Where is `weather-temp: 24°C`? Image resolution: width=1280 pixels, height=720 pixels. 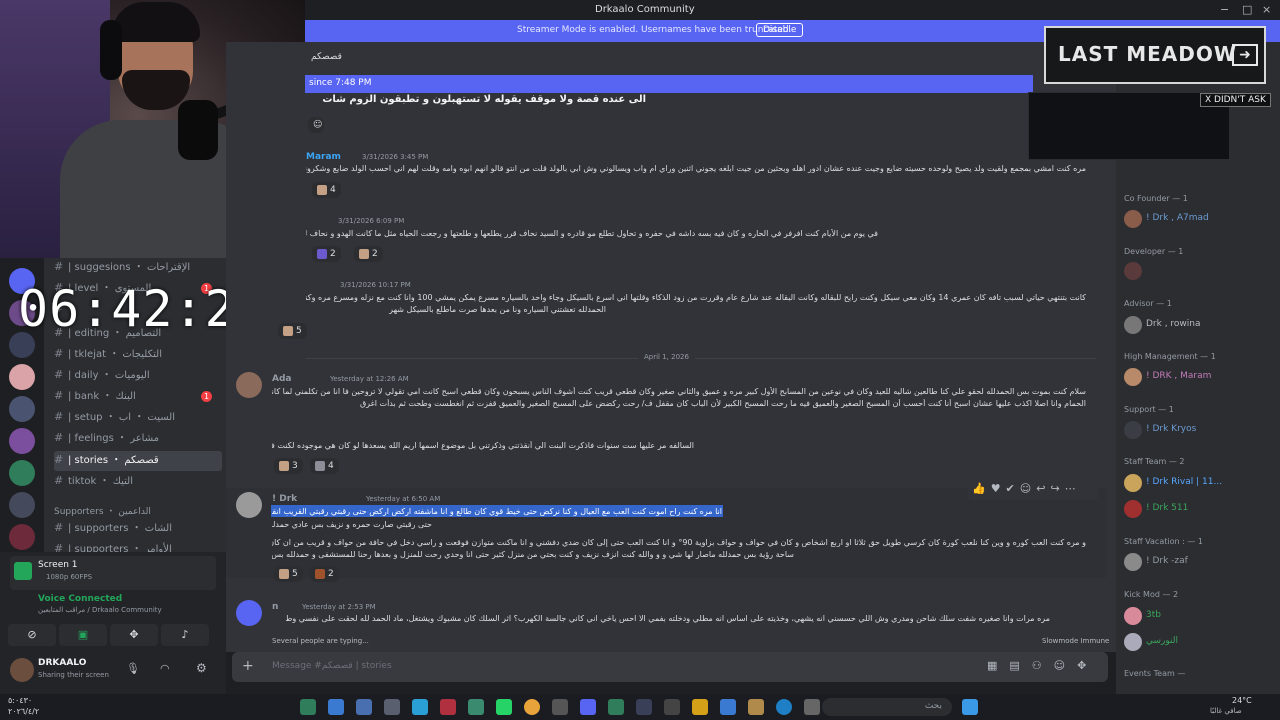
weather-temp: 24°C is located at coordinates (1242, 700).